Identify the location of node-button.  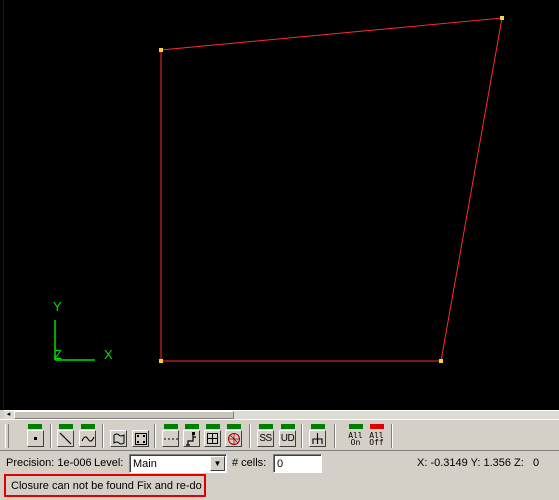
(191, 438).